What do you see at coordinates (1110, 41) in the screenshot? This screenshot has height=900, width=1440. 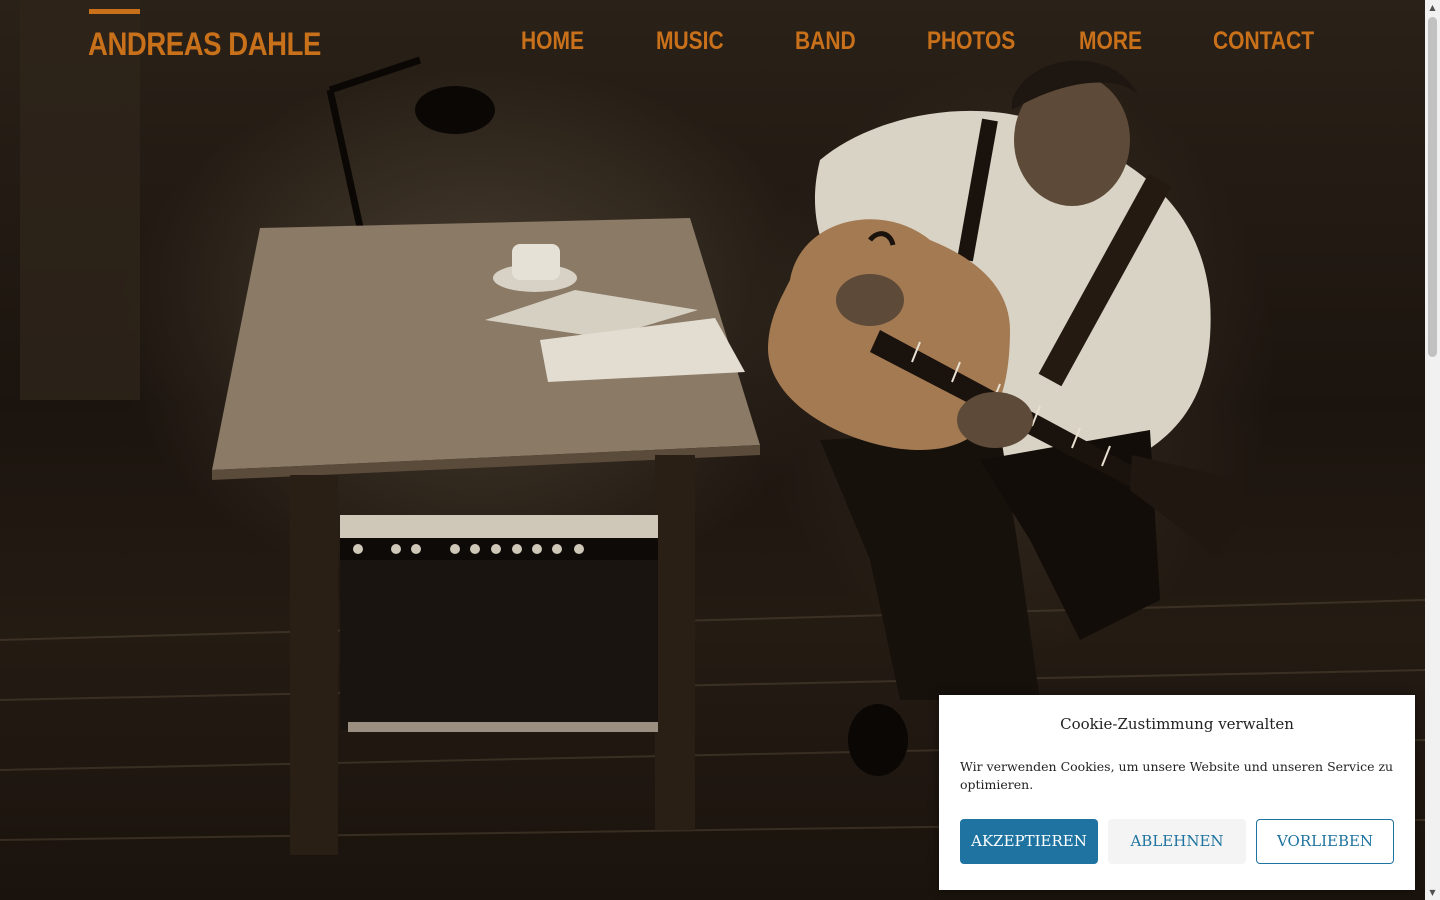 I see `nav-more: MORE` at bounding box center [1110, 41].